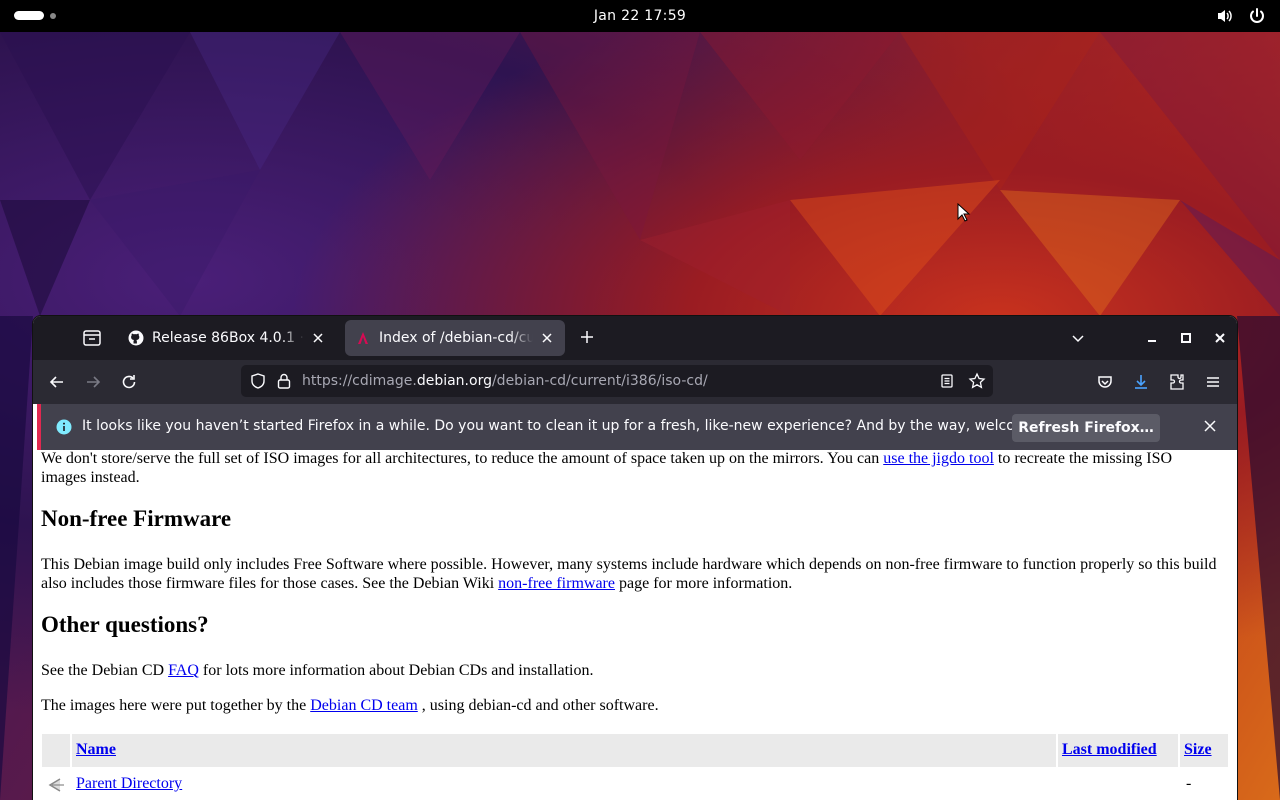  What do you see at coordinates (1152, 341) in the screenshot?
I see `minimize-icon` at bounding box center [1152, 341].